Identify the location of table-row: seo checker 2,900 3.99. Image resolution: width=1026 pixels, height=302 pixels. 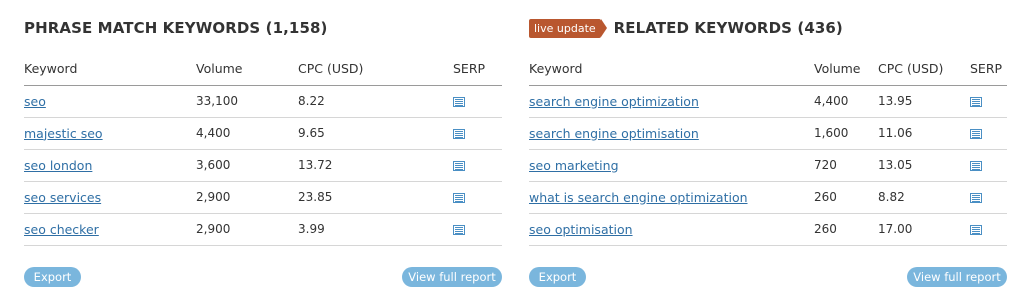
(263, 229).